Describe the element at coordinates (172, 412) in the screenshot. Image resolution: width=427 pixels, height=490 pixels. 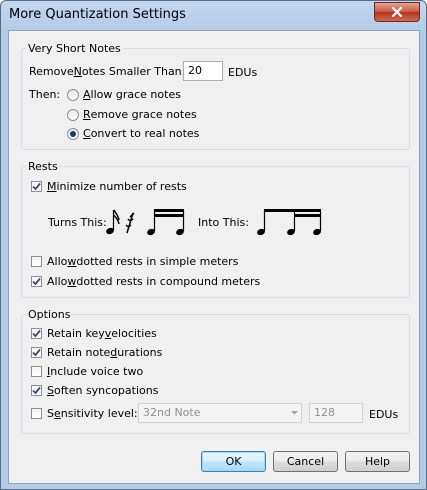
I see `sensitivity-select-value: 32nd Note` at that location.